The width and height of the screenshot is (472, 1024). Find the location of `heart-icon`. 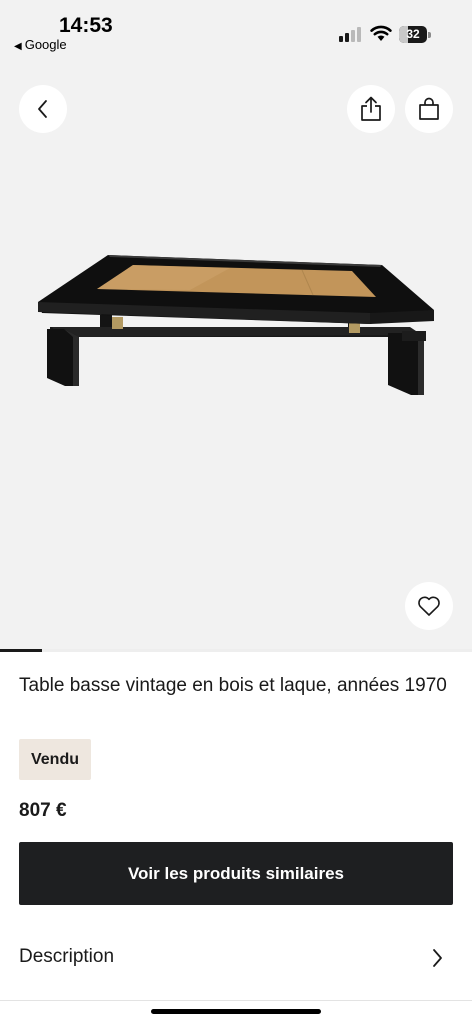

heart-icon is located at coordinates (429, 606).